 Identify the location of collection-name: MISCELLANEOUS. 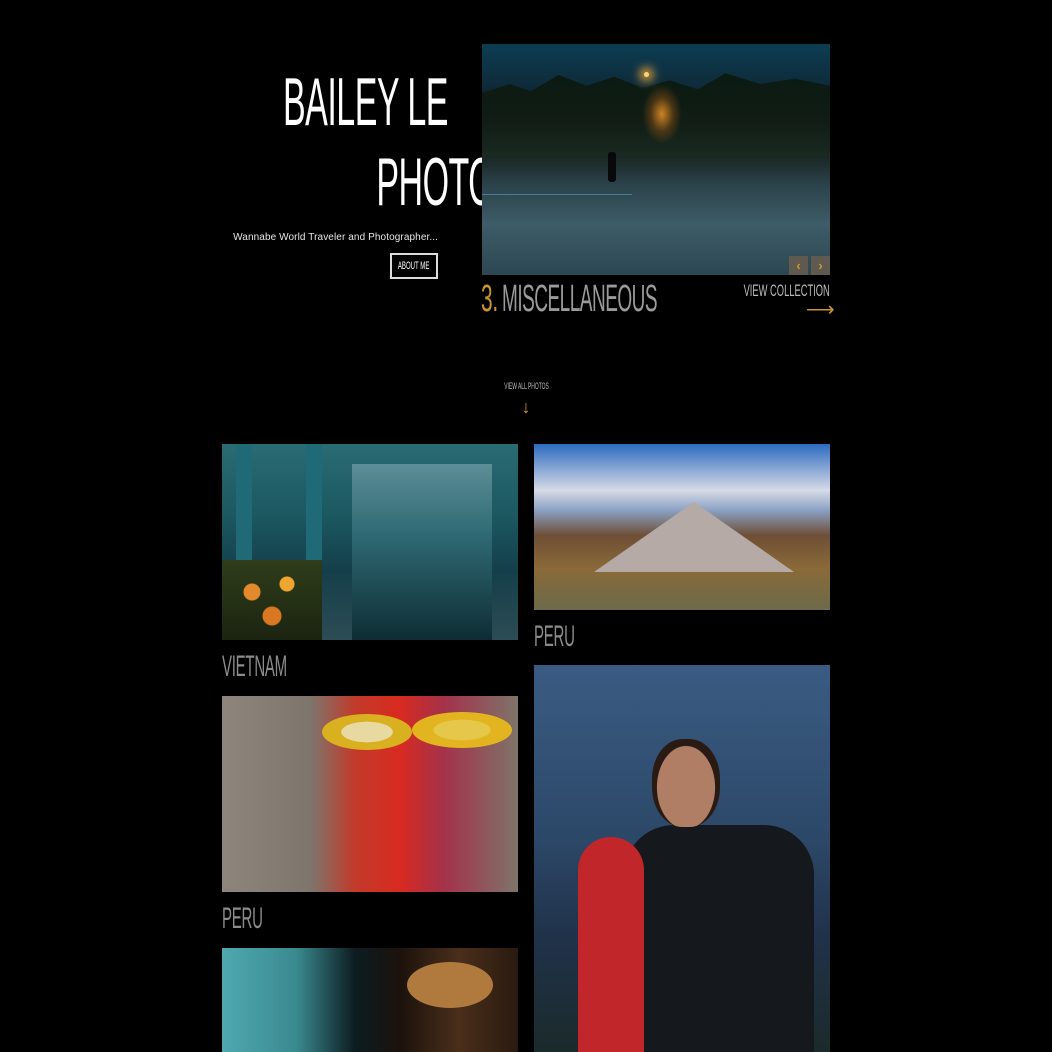
(580, 299).